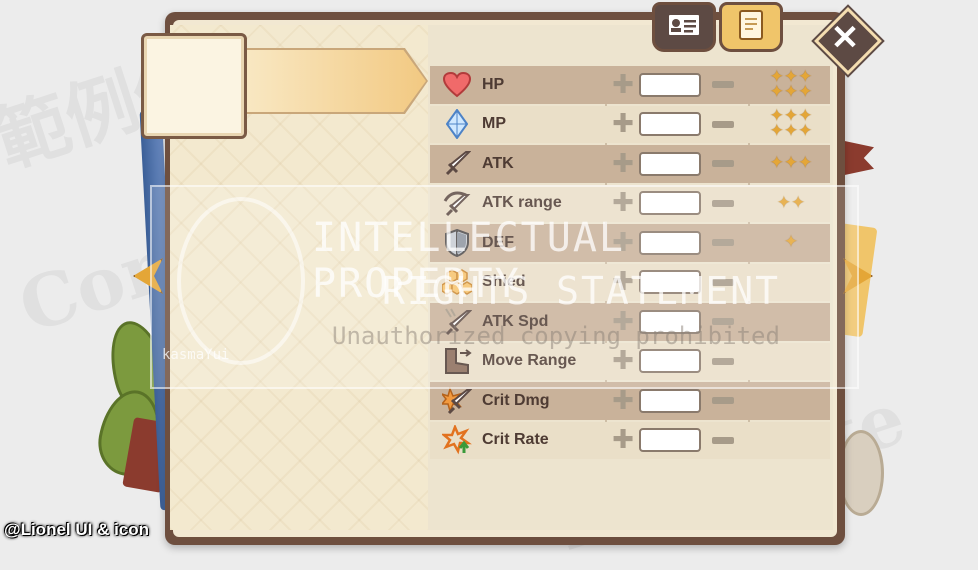 Image resolution: width=978 pixels, height=570 pixels. I want to click on tab-id-card, so click(684, 27).